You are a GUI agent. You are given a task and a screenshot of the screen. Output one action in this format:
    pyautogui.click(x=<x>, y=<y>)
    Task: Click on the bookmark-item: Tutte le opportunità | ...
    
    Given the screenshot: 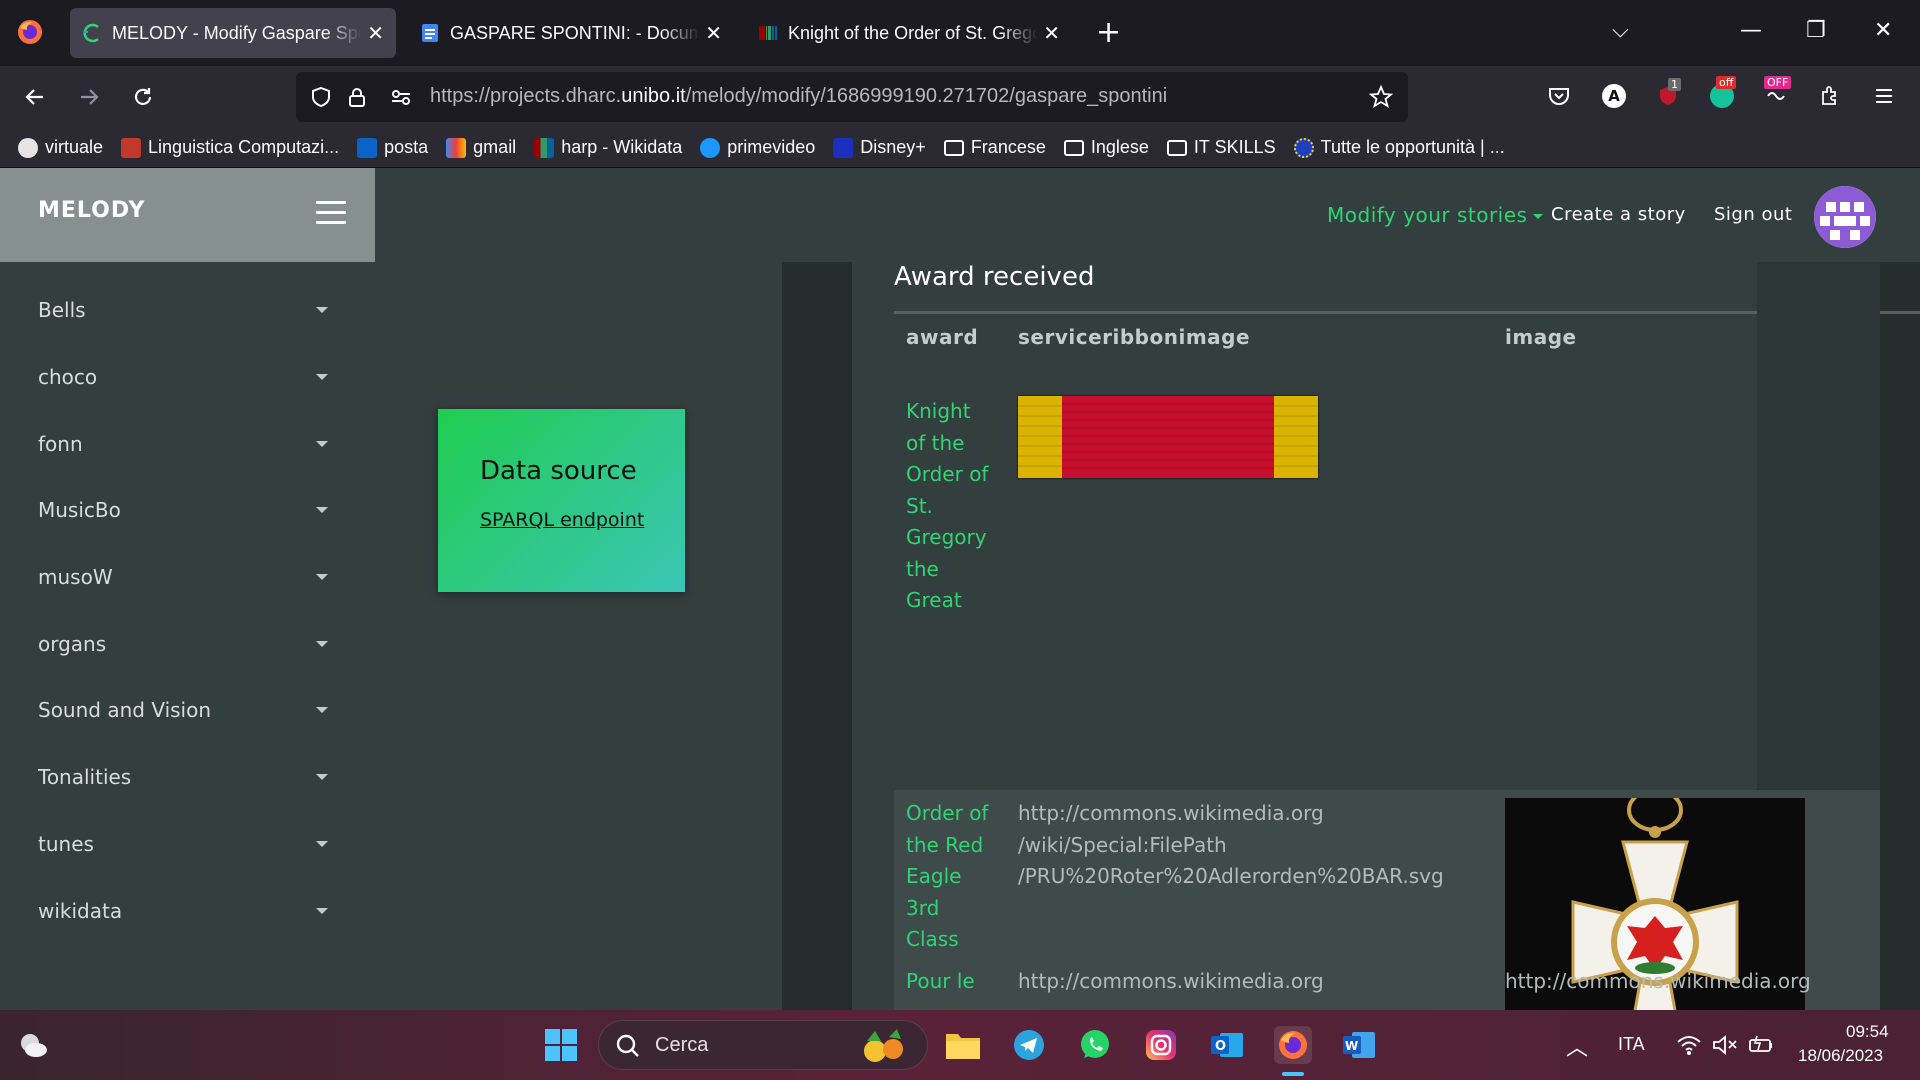 What is the action you would take?
    pyautogui.click(x=1399, y=147)
    